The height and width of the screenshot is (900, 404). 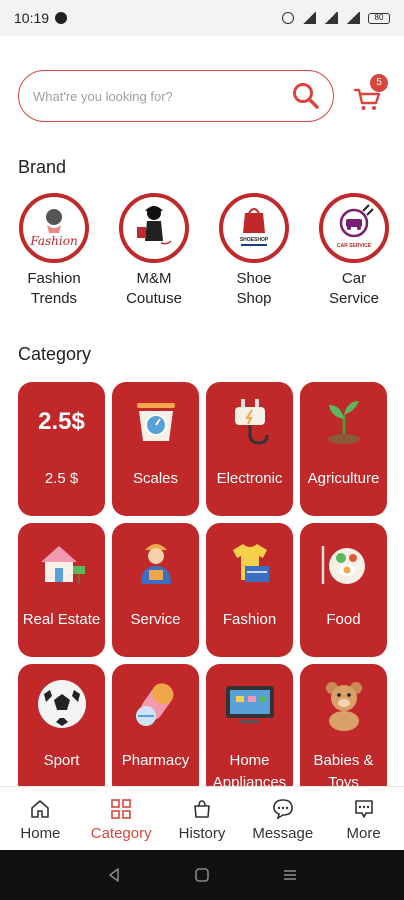 What do you see at coordinates (344, 704) in the screenshot?
I see `teddy-bear-icon` at bounding box center [344, 704].